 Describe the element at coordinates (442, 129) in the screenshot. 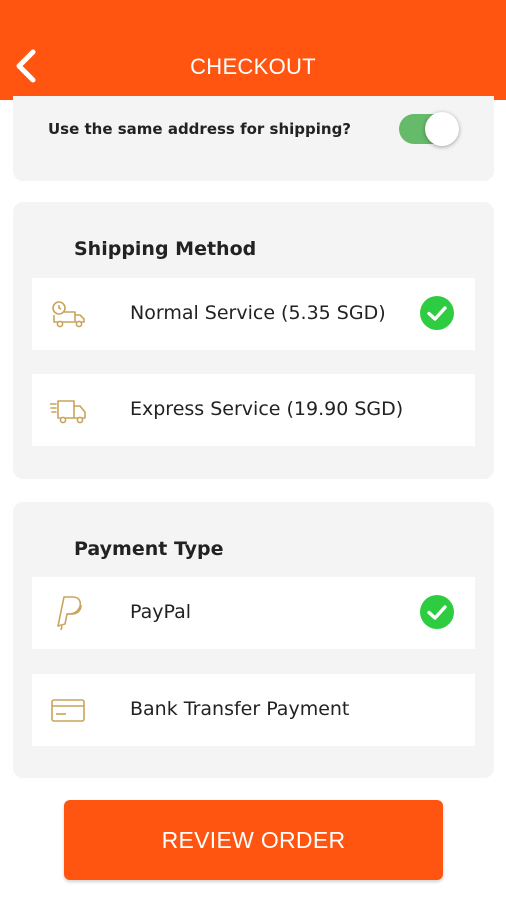

I see `toggle-knob` at that location.